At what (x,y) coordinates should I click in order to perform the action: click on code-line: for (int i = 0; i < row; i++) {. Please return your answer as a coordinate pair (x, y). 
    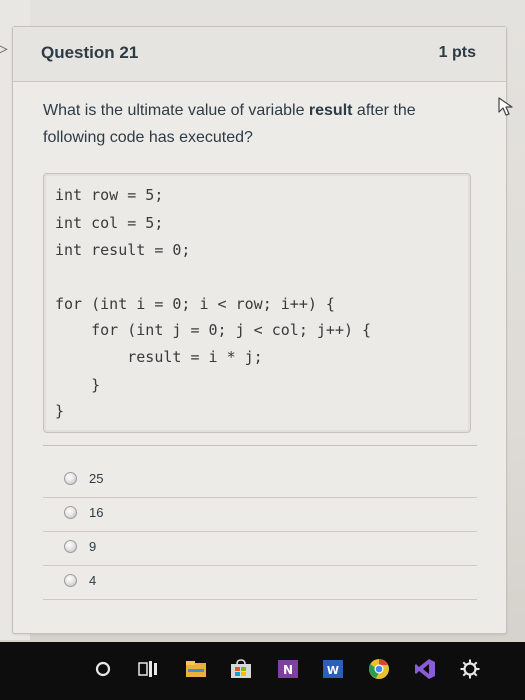
    Looking at the image, I should click on (195, 304).